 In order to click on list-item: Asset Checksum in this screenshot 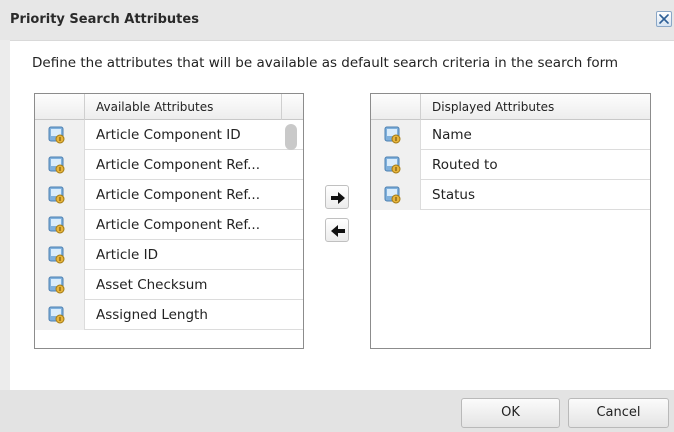, I will do `click(169, 285)`.